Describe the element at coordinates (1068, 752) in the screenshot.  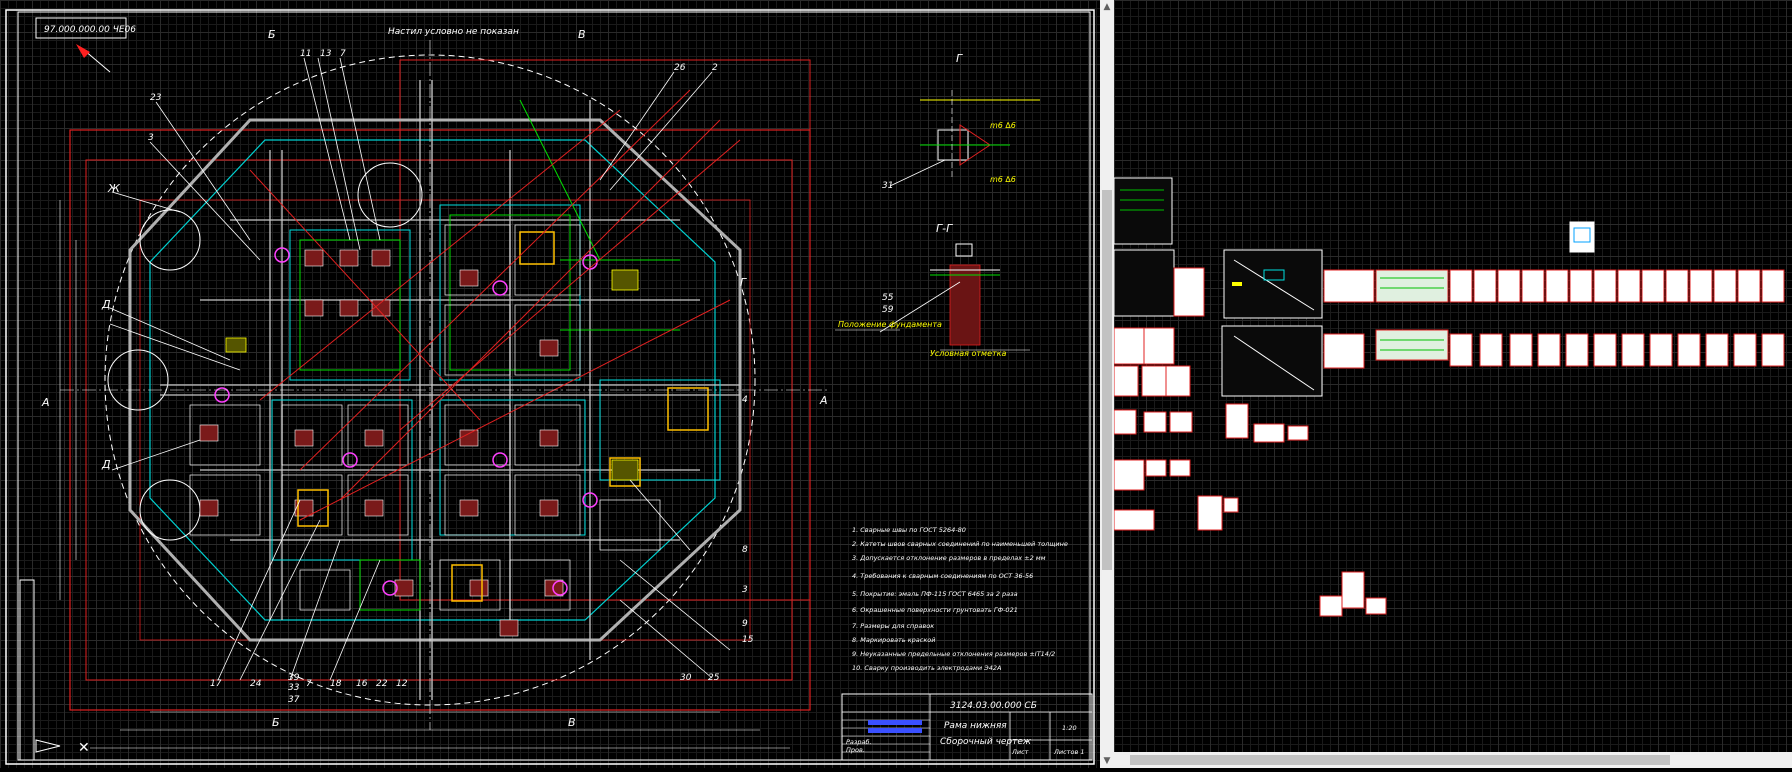
I see `svg-text: Листов 1` at that location.